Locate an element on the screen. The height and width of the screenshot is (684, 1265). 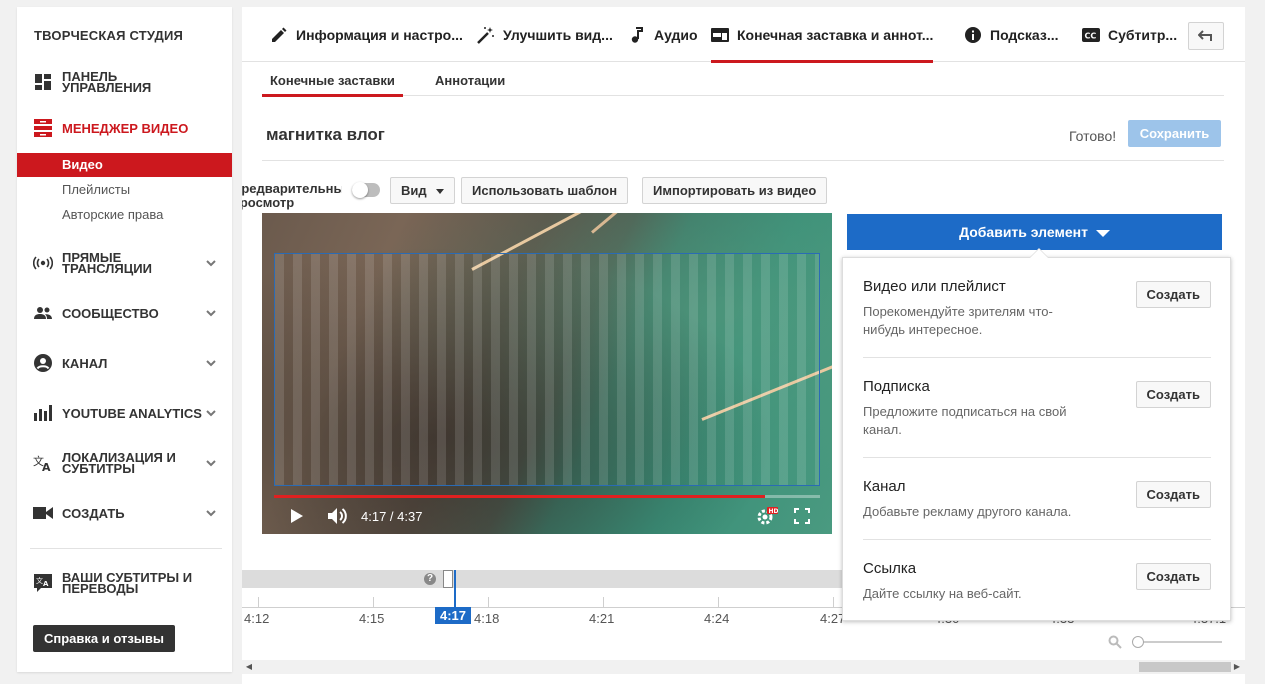
nav-community: СООБЩЕСТВО is located at coordinates (124, 313).